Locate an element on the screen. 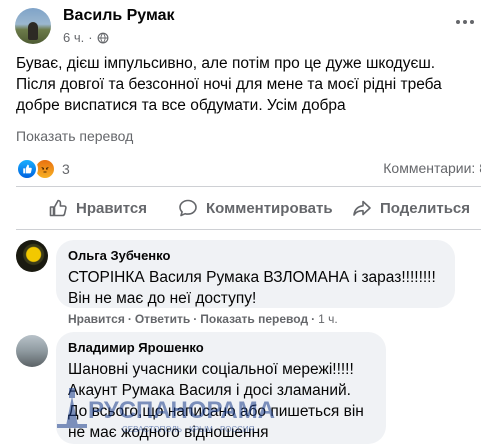  post-author-name: Василь Румак is located at coordinates (119, 16).